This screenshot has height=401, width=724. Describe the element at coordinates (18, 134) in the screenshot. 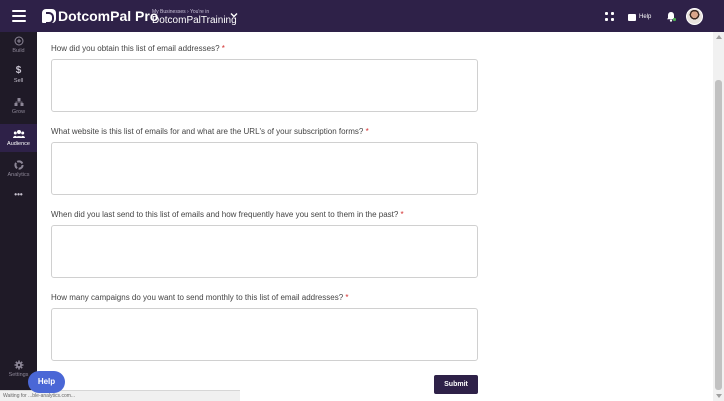

I see `group-icon` at that location.